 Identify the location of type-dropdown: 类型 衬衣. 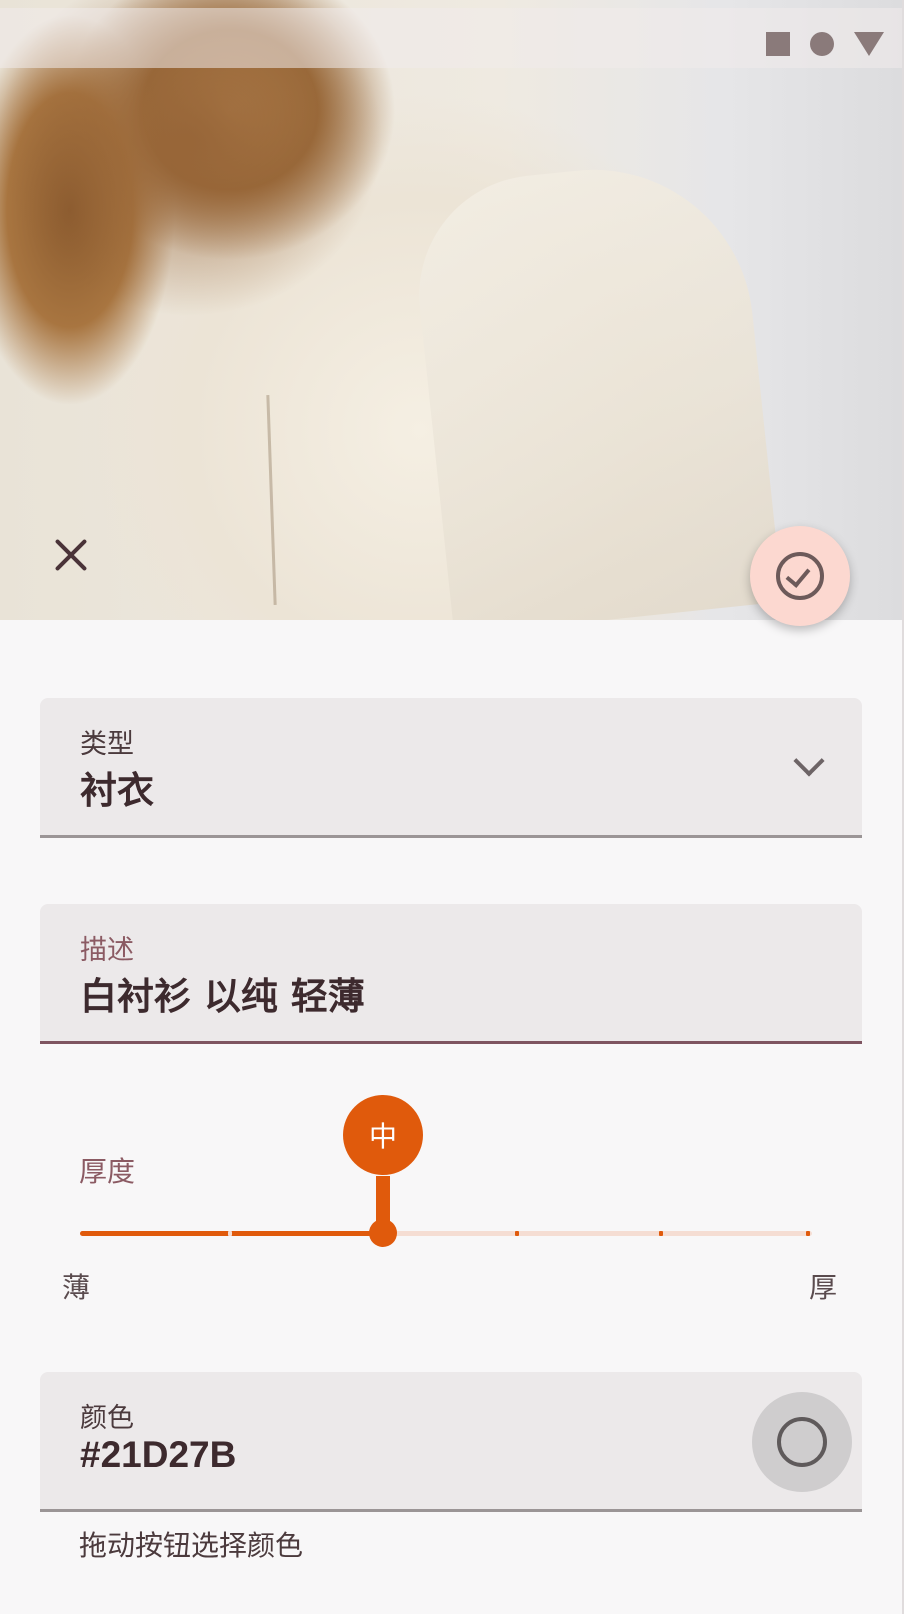
(451, 768).